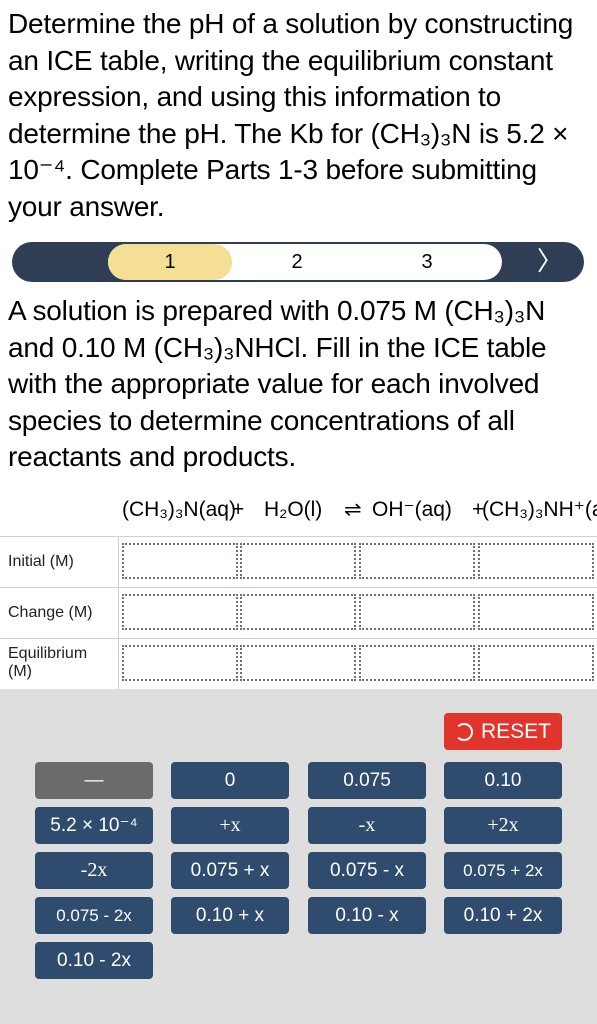  I want to click on plus-sign: +, so click(238, 509).